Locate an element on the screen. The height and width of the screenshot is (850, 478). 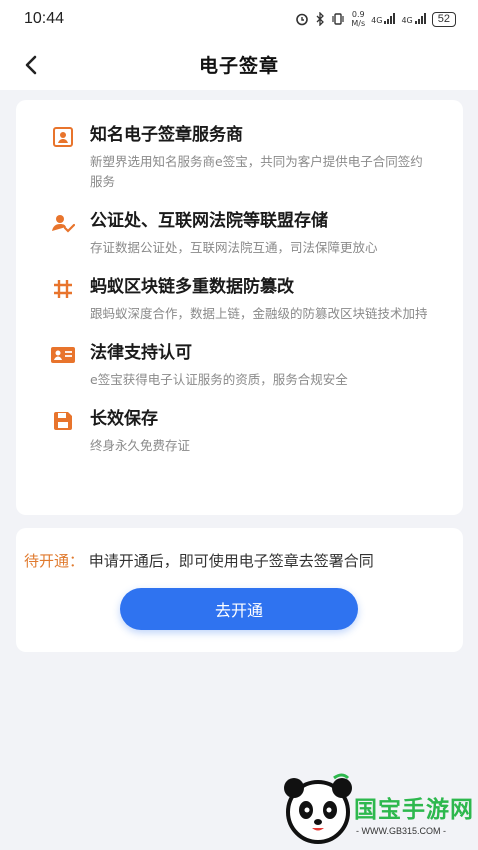
net-type-1: 4G is located at coordinates (377, 20).